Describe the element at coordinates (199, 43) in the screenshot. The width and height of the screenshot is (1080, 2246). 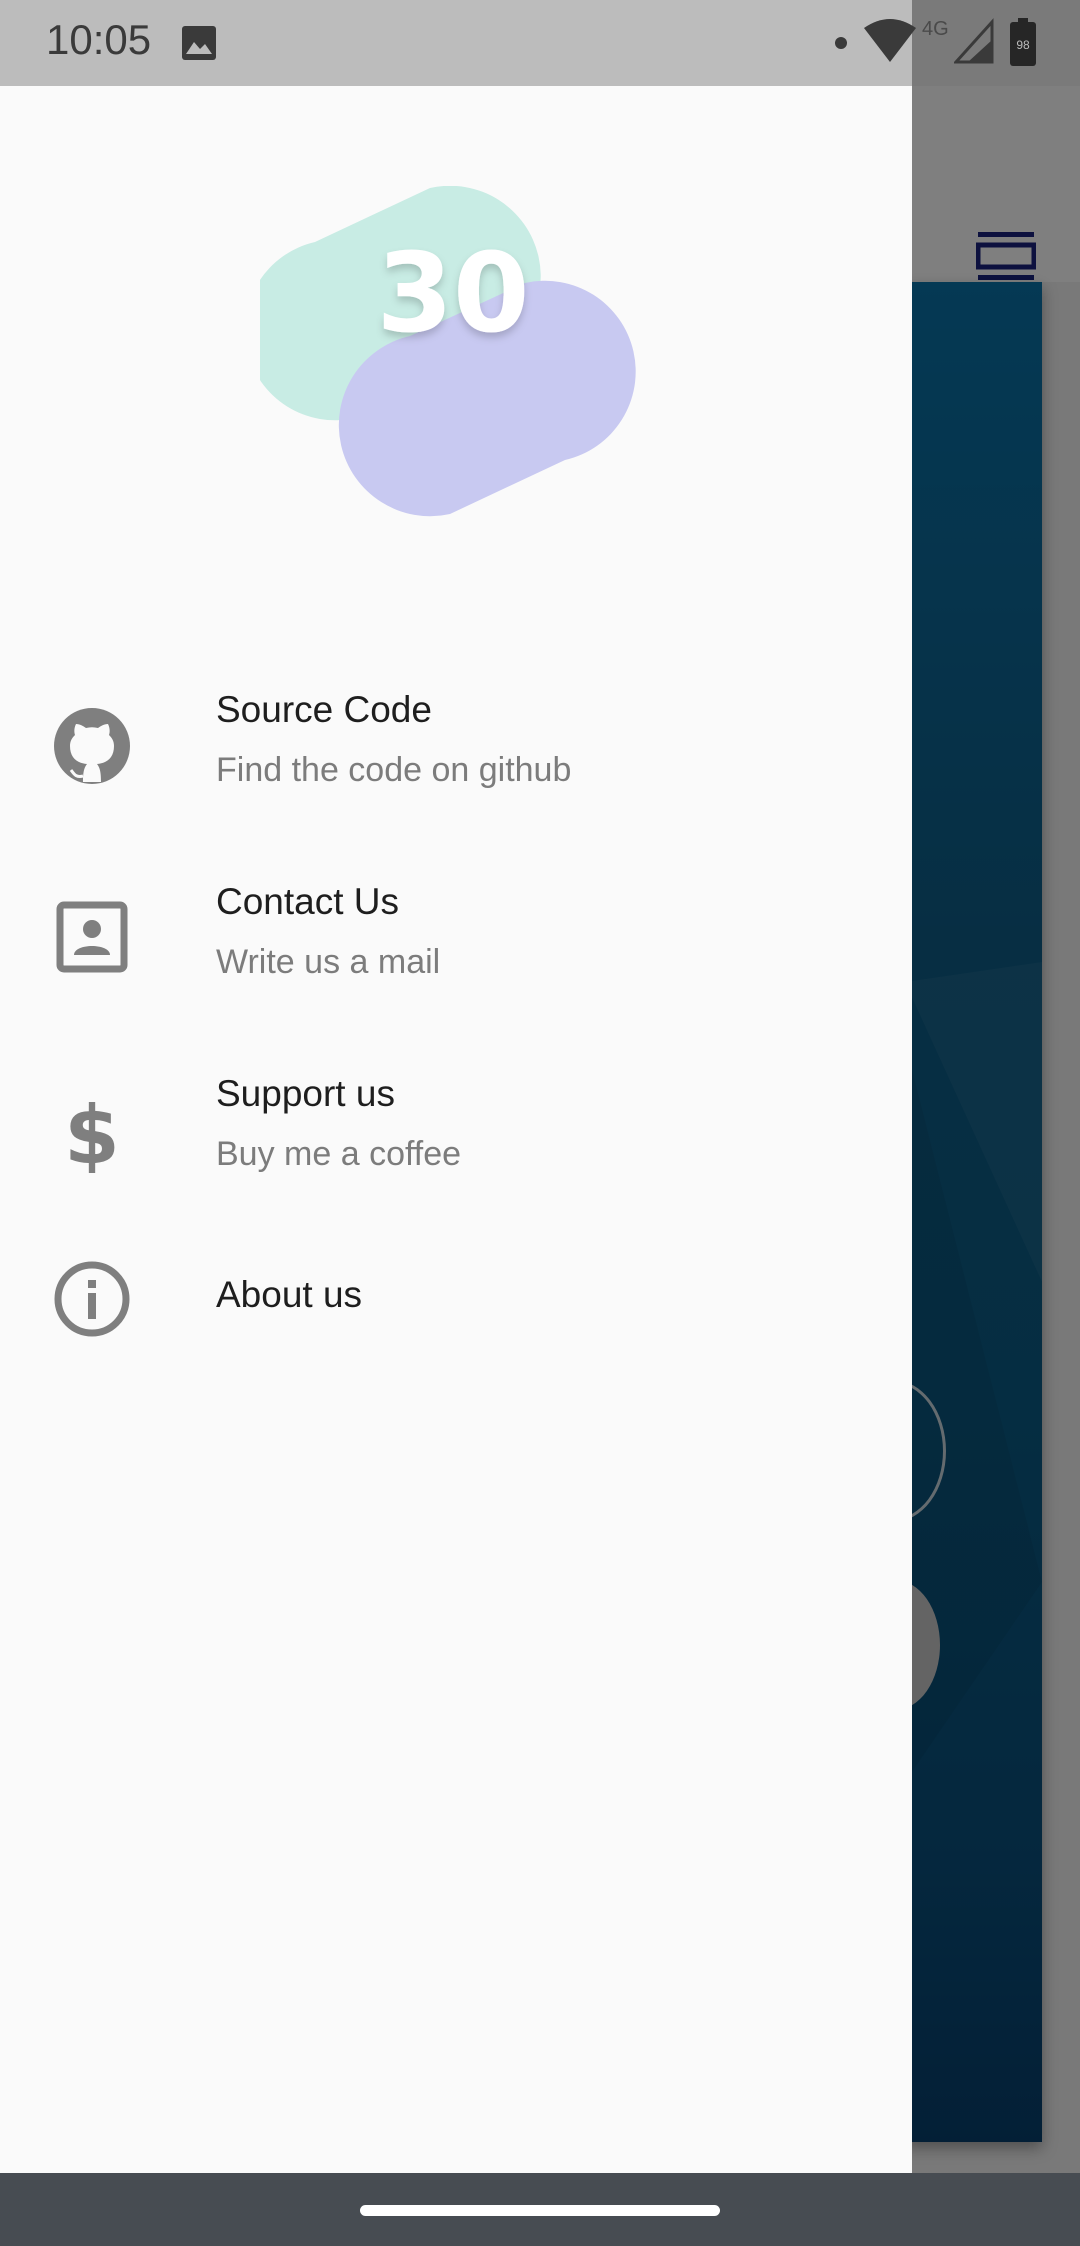
I see `gallery-icon` at that location.